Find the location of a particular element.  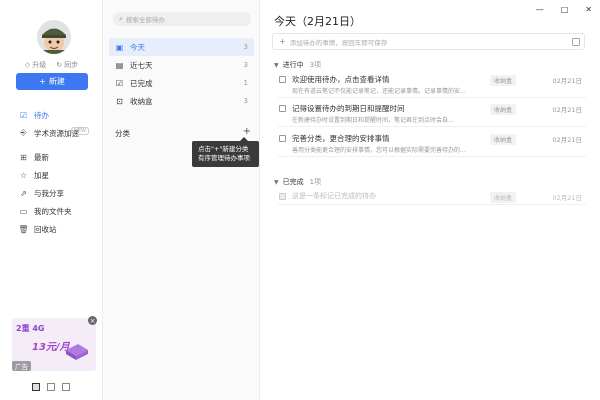

view-switch is located at coordinates (51, 387).